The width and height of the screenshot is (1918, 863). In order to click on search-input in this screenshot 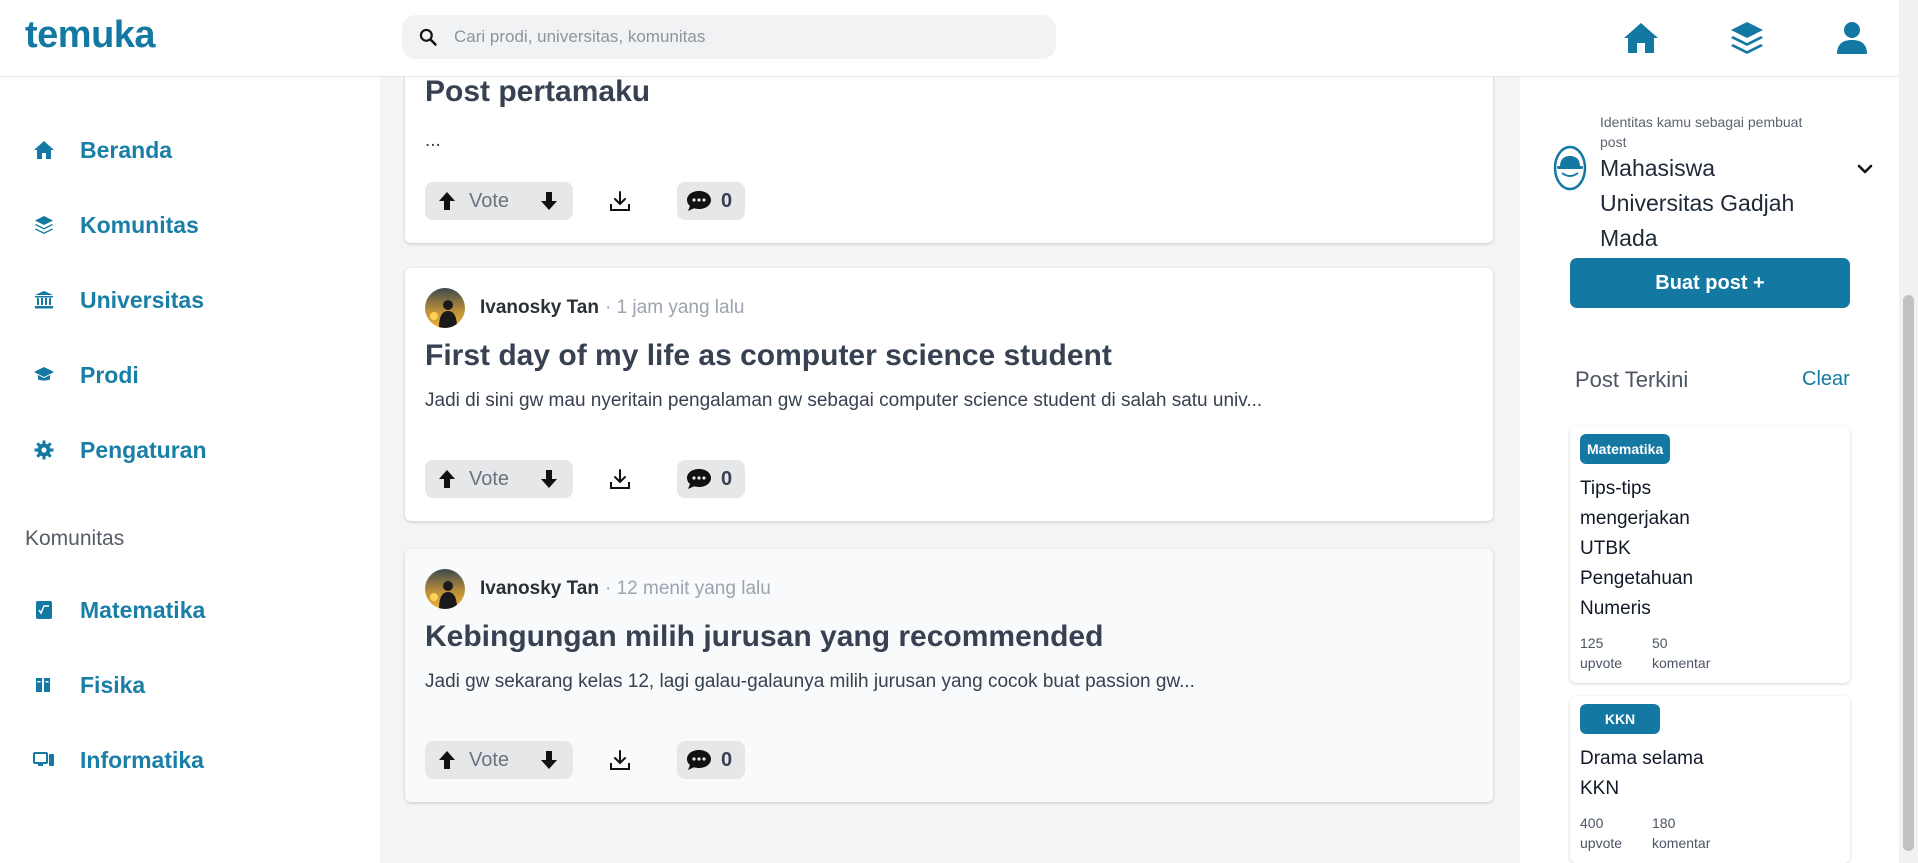, I will do `click(734, 37)`.